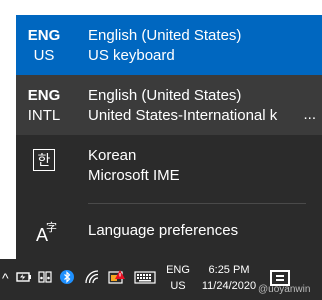 Image resolution: width=322 pixels, height=300 pixels. Describe the element at coordinates (205, 166) in the screenshot. I see `language-description: Korean Microsoft IME` at that location.